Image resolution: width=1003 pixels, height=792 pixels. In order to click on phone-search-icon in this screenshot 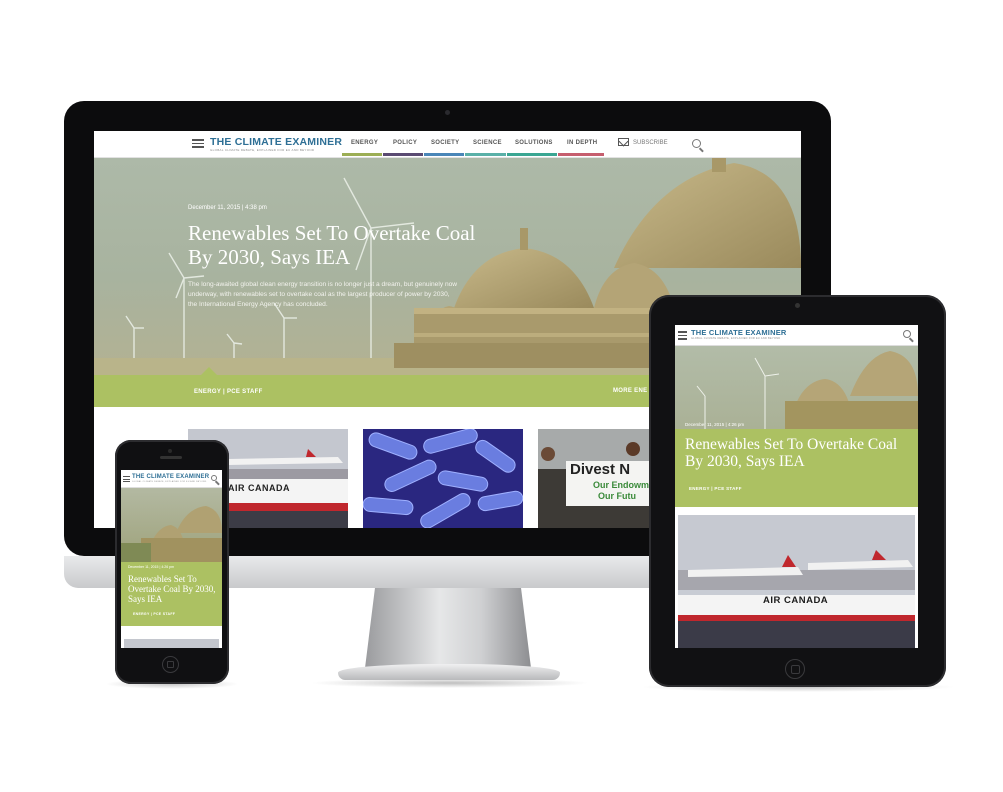, I will do `click(214, 478)`.